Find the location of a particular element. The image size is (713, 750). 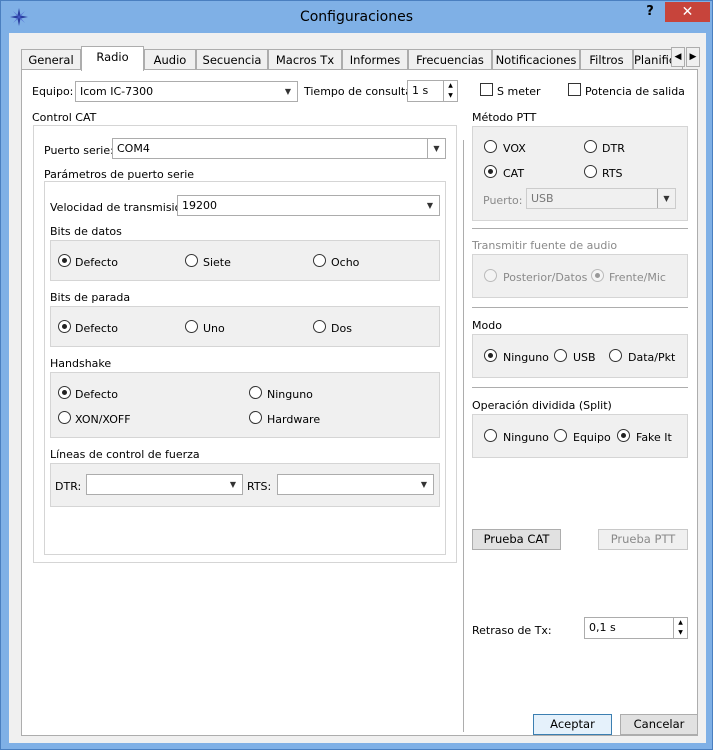

prueba-cat-button: Prueba CAT is located at coordinates (516, 539).